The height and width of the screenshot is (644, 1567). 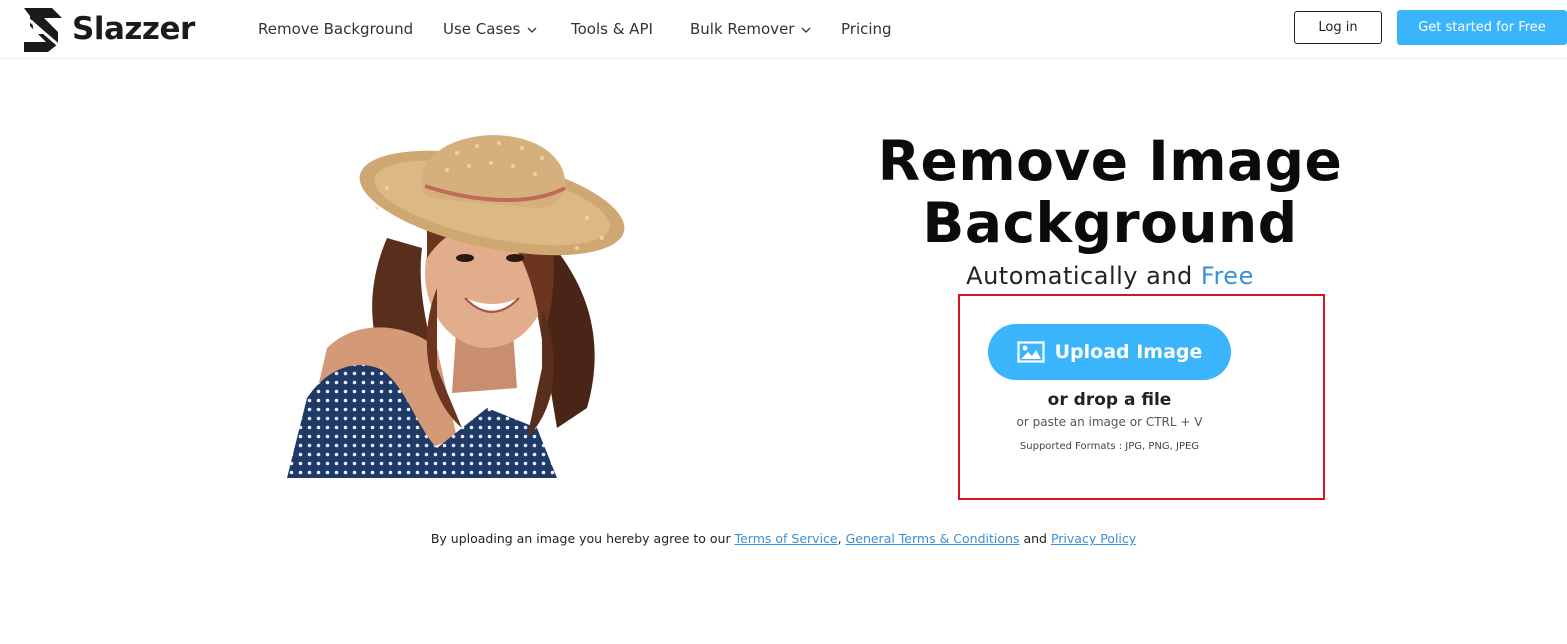 What do you see at coordinates (1227, 276) in the screenshot?
I see `hero-subtitle-free: Free` at bounding box center [1227, 276].